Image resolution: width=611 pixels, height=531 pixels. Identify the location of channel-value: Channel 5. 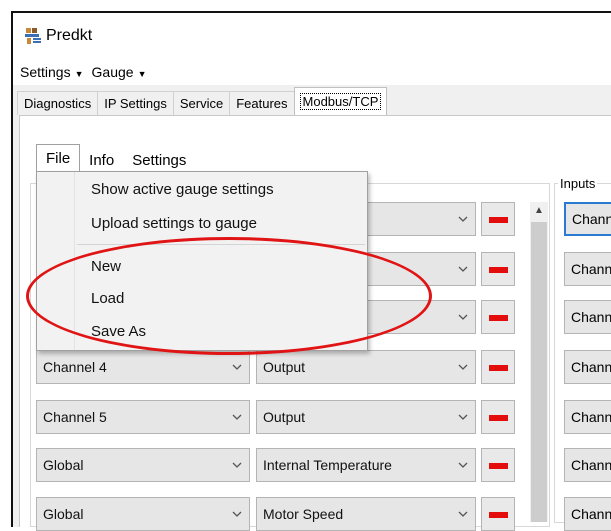
(75, 417).